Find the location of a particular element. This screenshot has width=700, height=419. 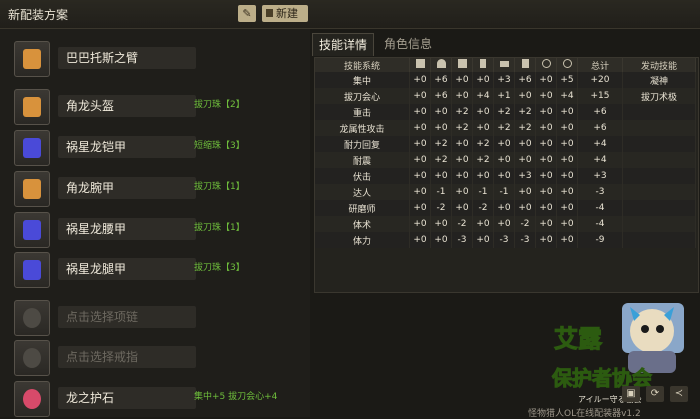

new-plan-button: 新建 is located at coordinates (285, 13).